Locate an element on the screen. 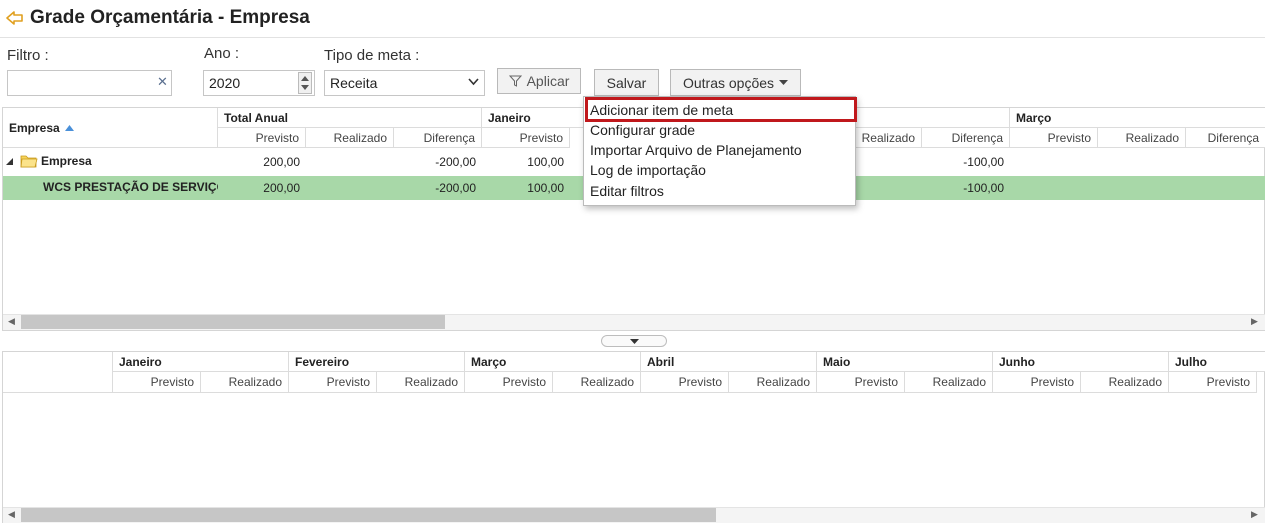  group-header-marco: Março is located at coordinates (1137, 118).